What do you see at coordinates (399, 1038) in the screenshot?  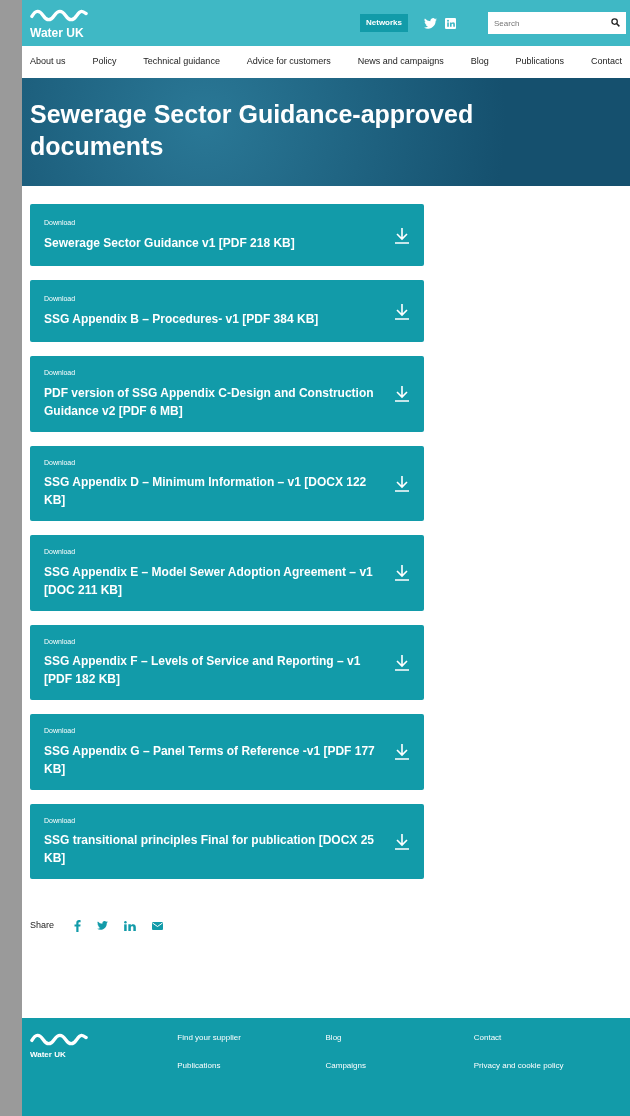 I see `footer-link: Blog` at bounding box center [399, 1038].